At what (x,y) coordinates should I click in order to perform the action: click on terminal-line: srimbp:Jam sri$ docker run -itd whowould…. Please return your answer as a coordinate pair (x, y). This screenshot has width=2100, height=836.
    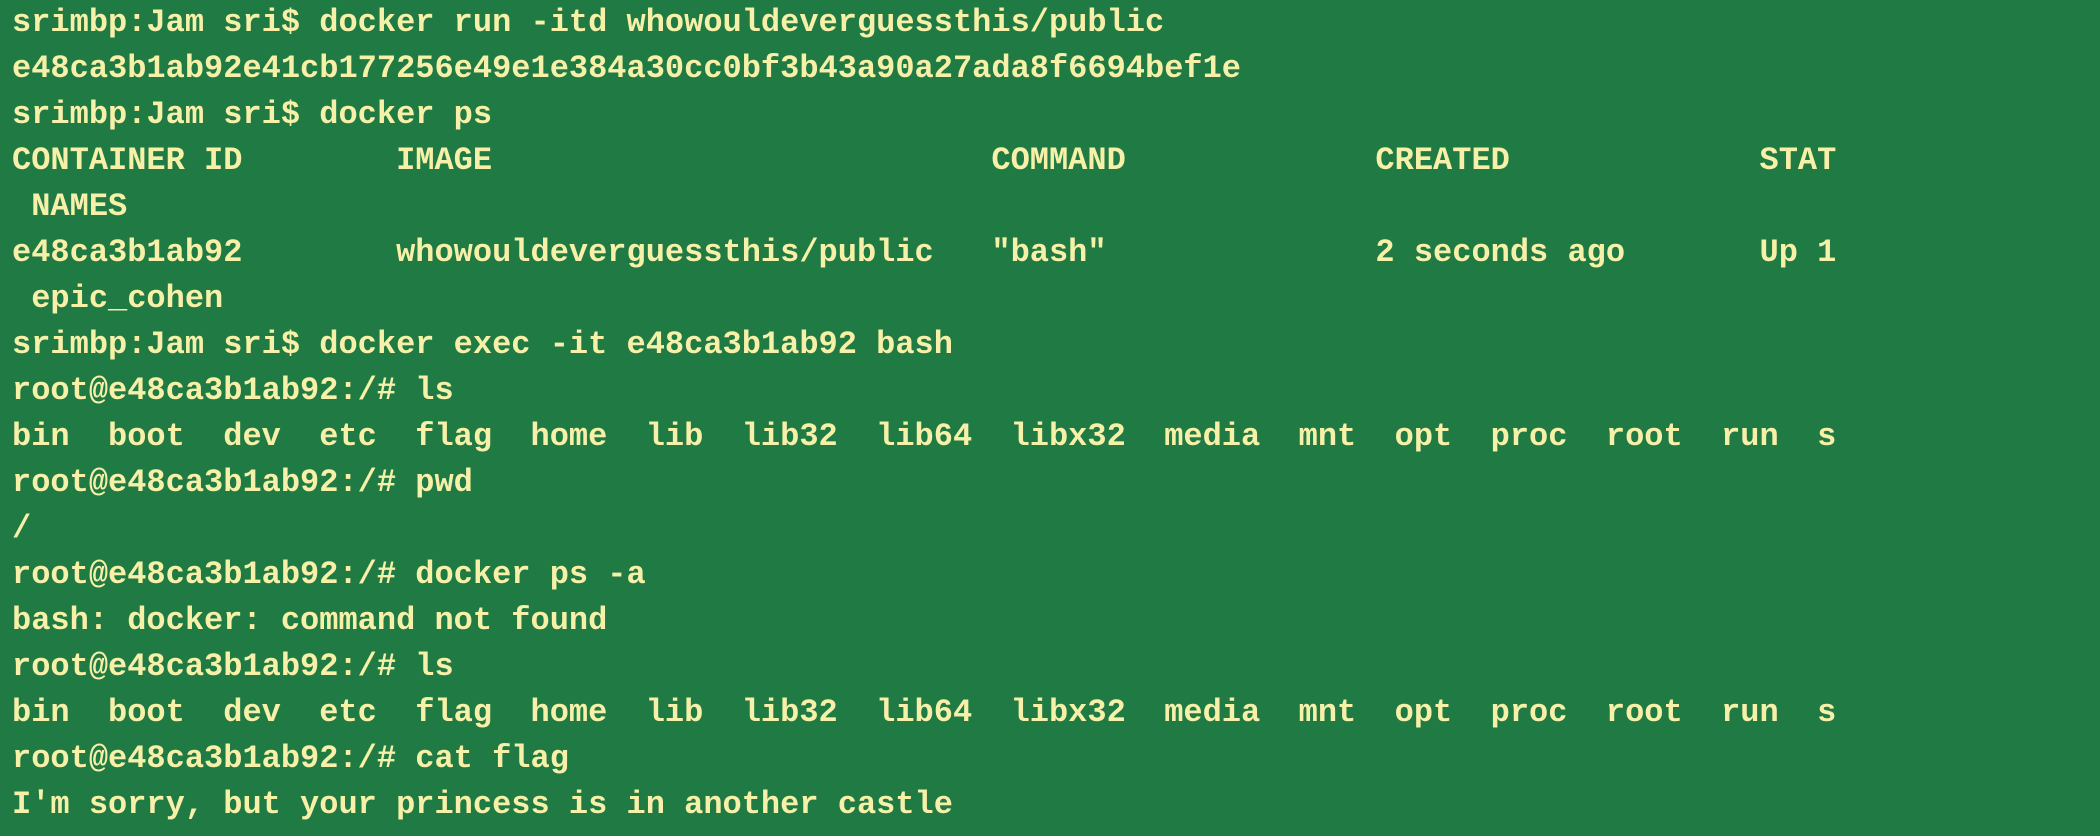
    Looking at the image, I should click on (1056, 23).